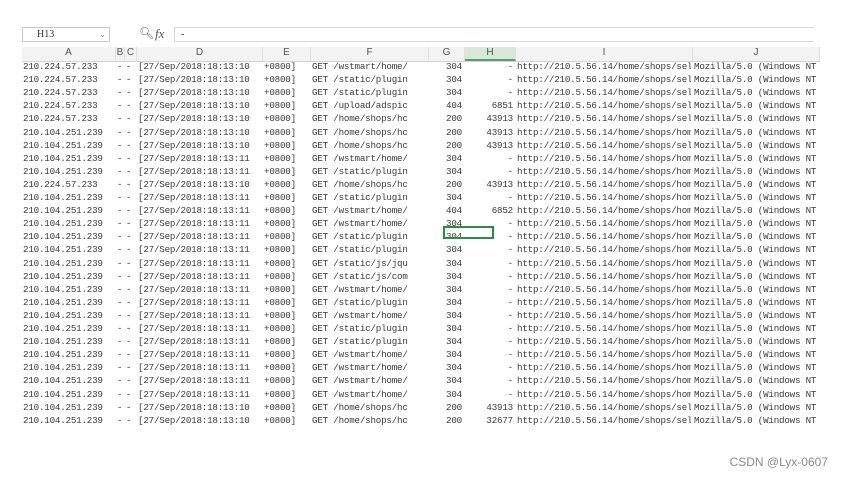 The height and width of the screenshot is (479, 842). What do you see at coordinates (369, 185) in the screenshot?
I see `cell-f: GET /home/shops/hc` at bounding box center [369, 185].